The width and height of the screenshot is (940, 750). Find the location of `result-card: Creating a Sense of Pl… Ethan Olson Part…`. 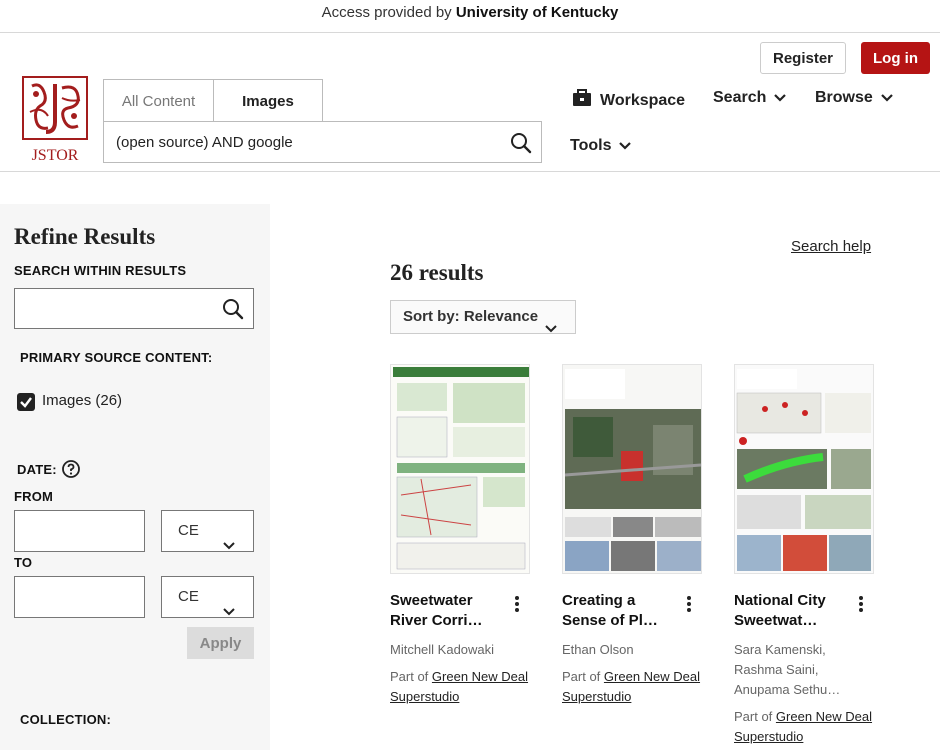

result-card: Creating a Sense of Pl… Ethan Olson Part… is located at coordinates (632, 534).